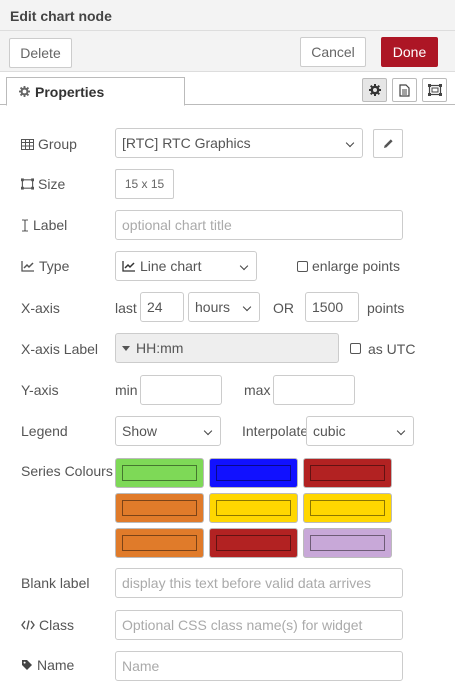 This screenshot has height=686, width=455. What do you see at coordinates (45, 266) in the screenshot?
I see `type-row-label: Type` at bounding box center [45, 266].